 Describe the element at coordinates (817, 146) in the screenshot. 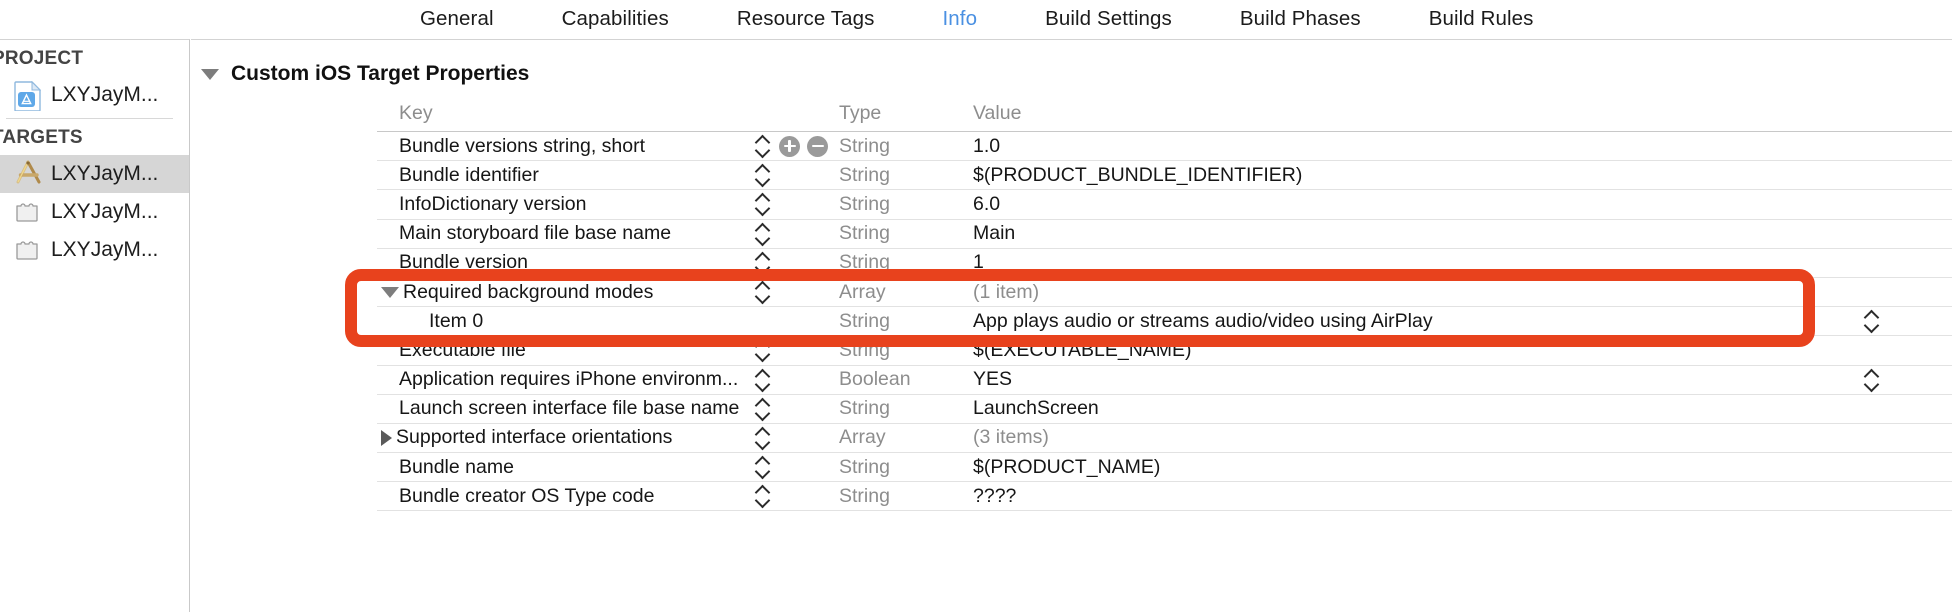

I see `remove-row-button` at that location.